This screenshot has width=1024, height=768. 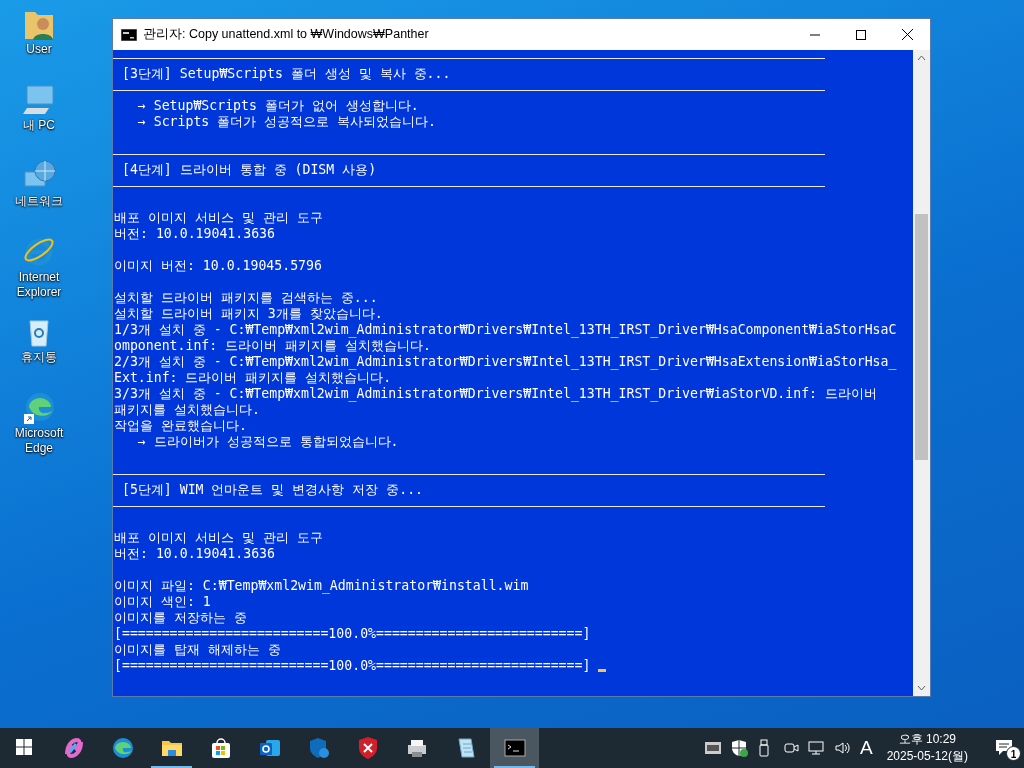 What do you see at coordinates (495, 393) in the screenshot?
I see `console-line: 3/3개 설치 중 - C:₩Temp₩xml2wim_Administrator₩Drivers₩Intel_13TH_IRST_Driver₩iaStorVD.inf: 드라이버` at bounding box center [495, 393].